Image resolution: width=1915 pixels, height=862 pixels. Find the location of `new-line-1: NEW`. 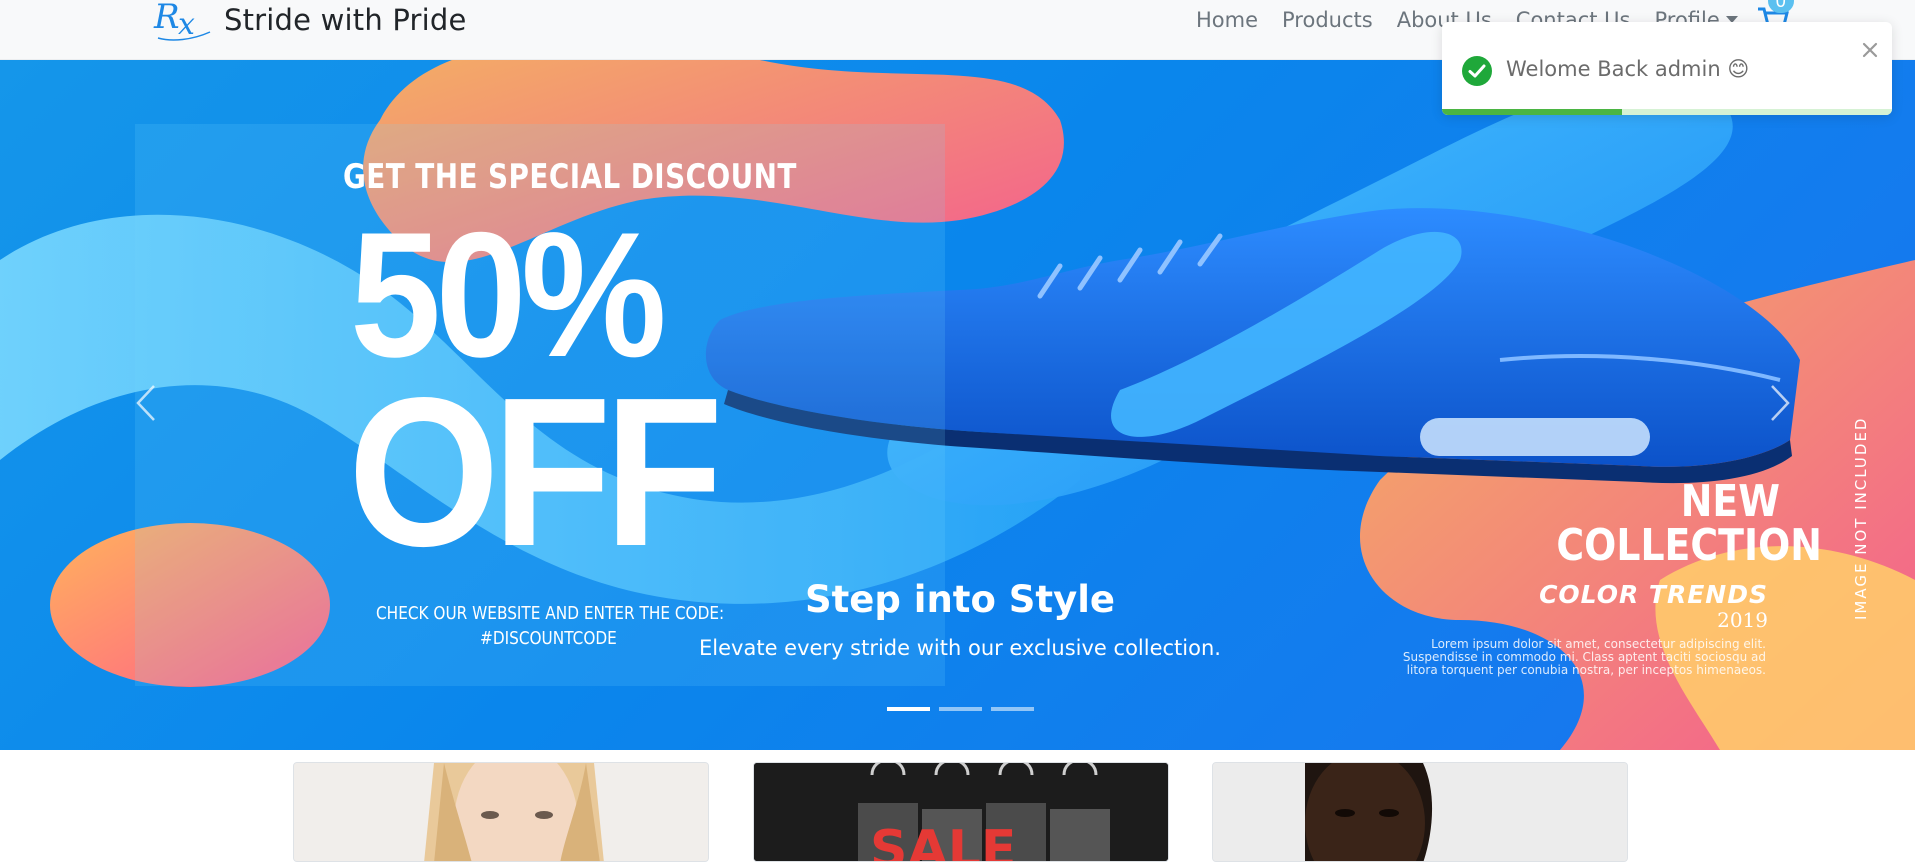

new-line-1: NEW is located at coordinates (1730, 501).